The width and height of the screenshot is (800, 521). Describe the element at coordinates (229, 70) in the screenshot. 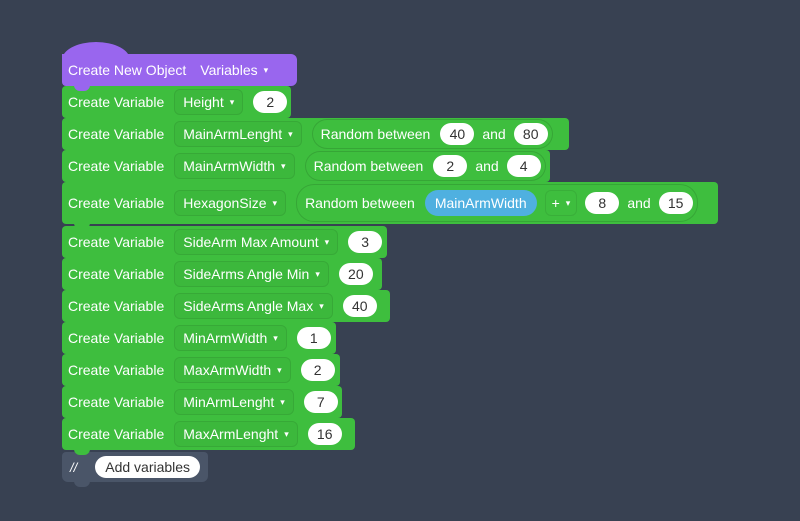

I see `dropdown-value: Variables` at that location.